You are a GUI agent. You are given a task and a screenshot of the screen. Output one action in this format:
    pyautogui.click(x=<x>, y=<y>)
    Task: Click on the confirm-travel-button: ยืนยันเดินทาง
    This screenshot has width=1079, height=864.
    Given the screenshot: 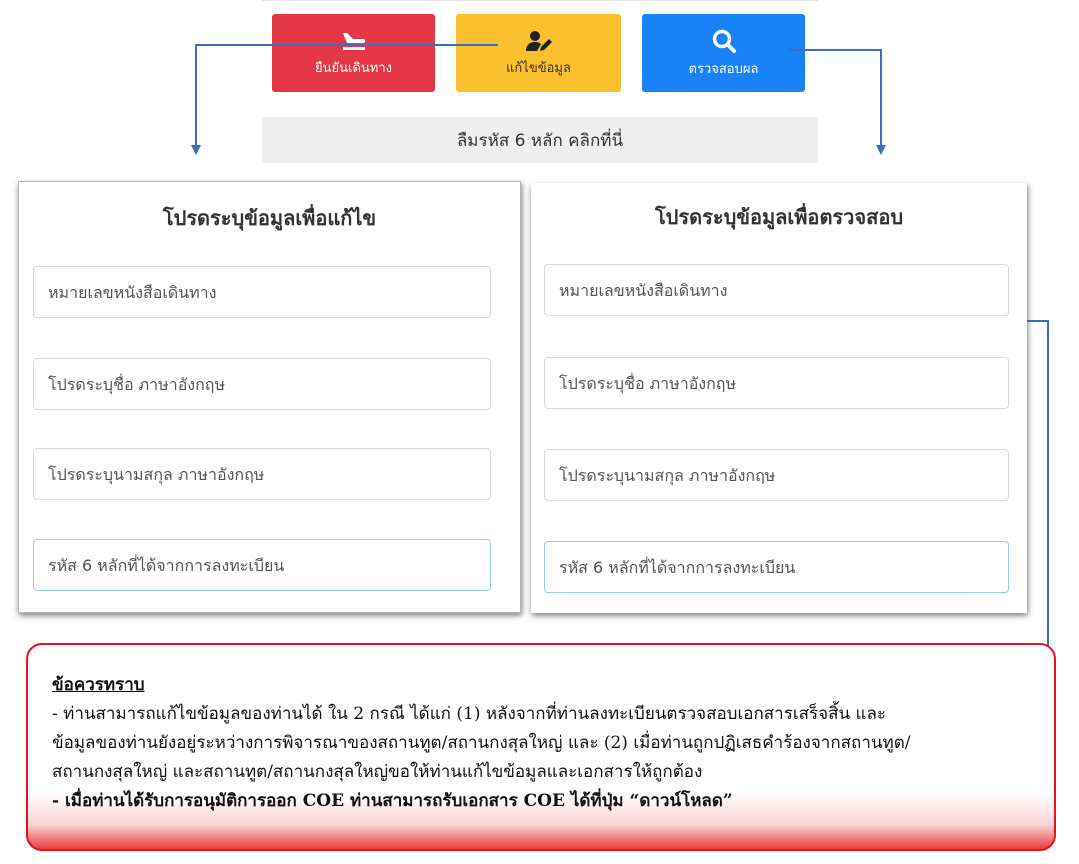 What is the action you would take?
    pyautogui.click(x=353, y=53)
    